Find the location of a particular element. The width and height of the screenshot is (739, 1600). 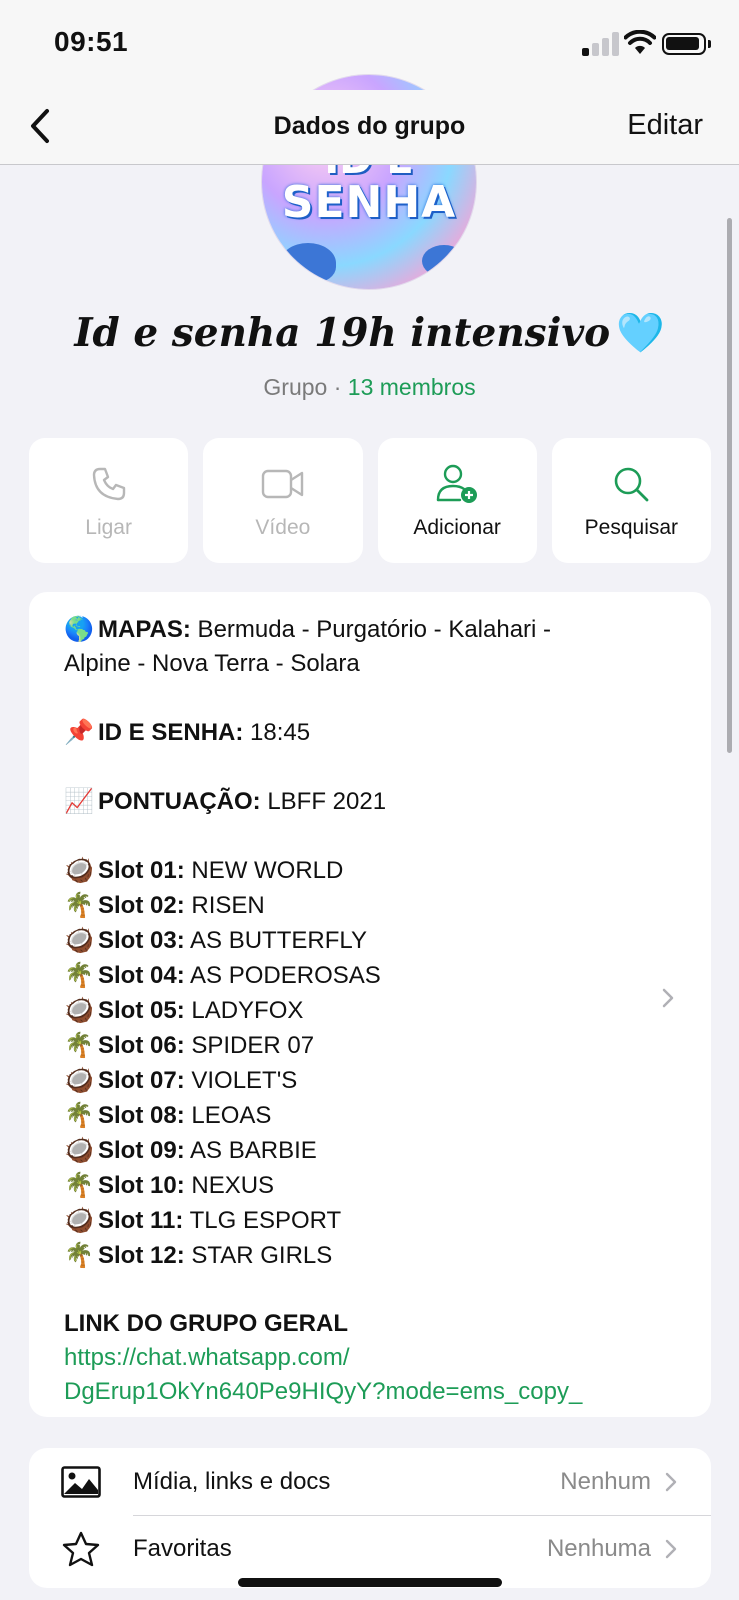

media-count: Nenhum is located at coordinates (605, 1481).